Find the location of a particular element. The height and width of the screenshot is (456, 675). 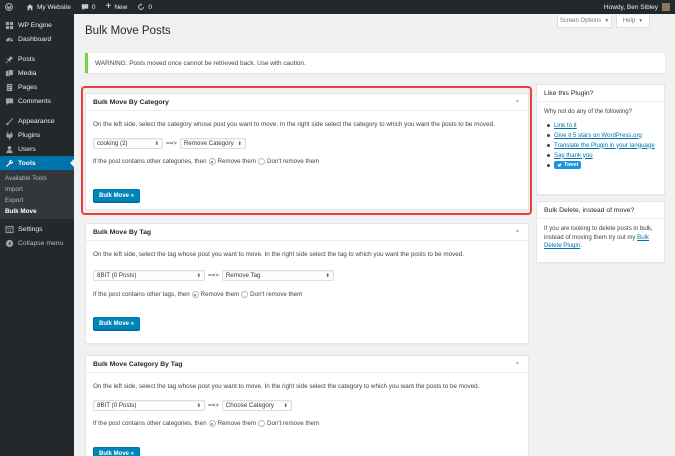

tools-submenu: Available Tools Import Export Bulk Move is located at coordinates (37, 194).